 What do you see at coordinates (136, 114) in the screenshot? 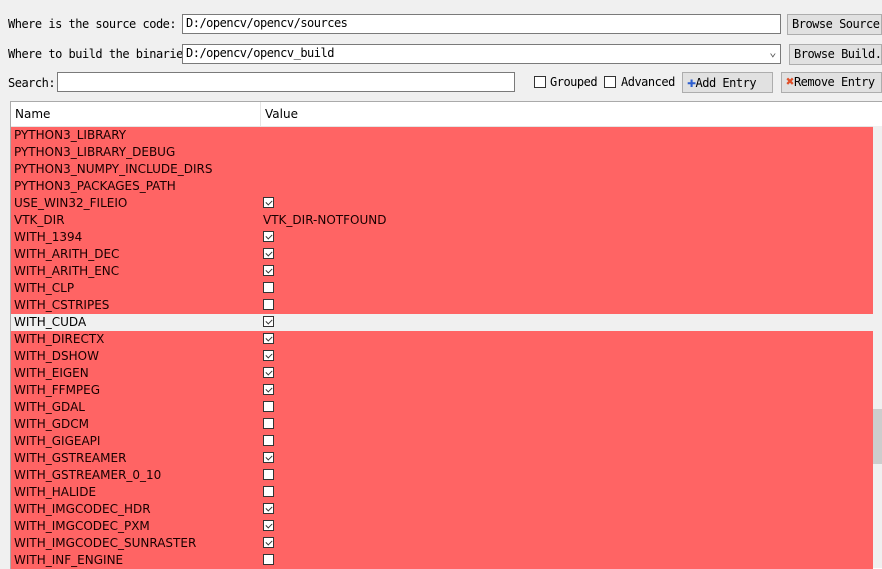
I see `column-name: Name` at bounding box center [136, 114].